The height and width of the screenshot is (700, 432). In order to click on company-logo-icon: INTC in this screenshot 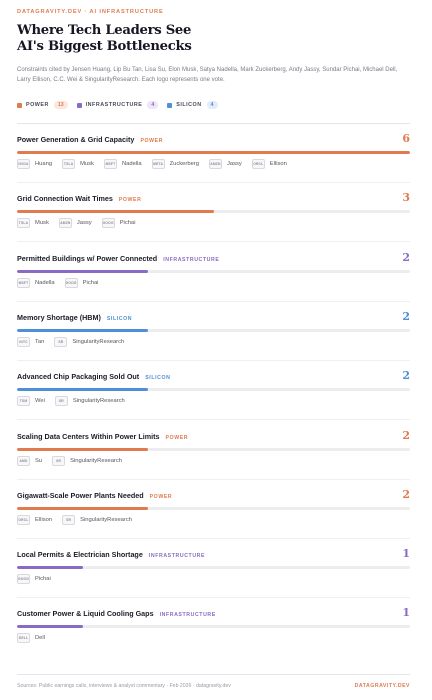, I will do `click(23, 341)`.